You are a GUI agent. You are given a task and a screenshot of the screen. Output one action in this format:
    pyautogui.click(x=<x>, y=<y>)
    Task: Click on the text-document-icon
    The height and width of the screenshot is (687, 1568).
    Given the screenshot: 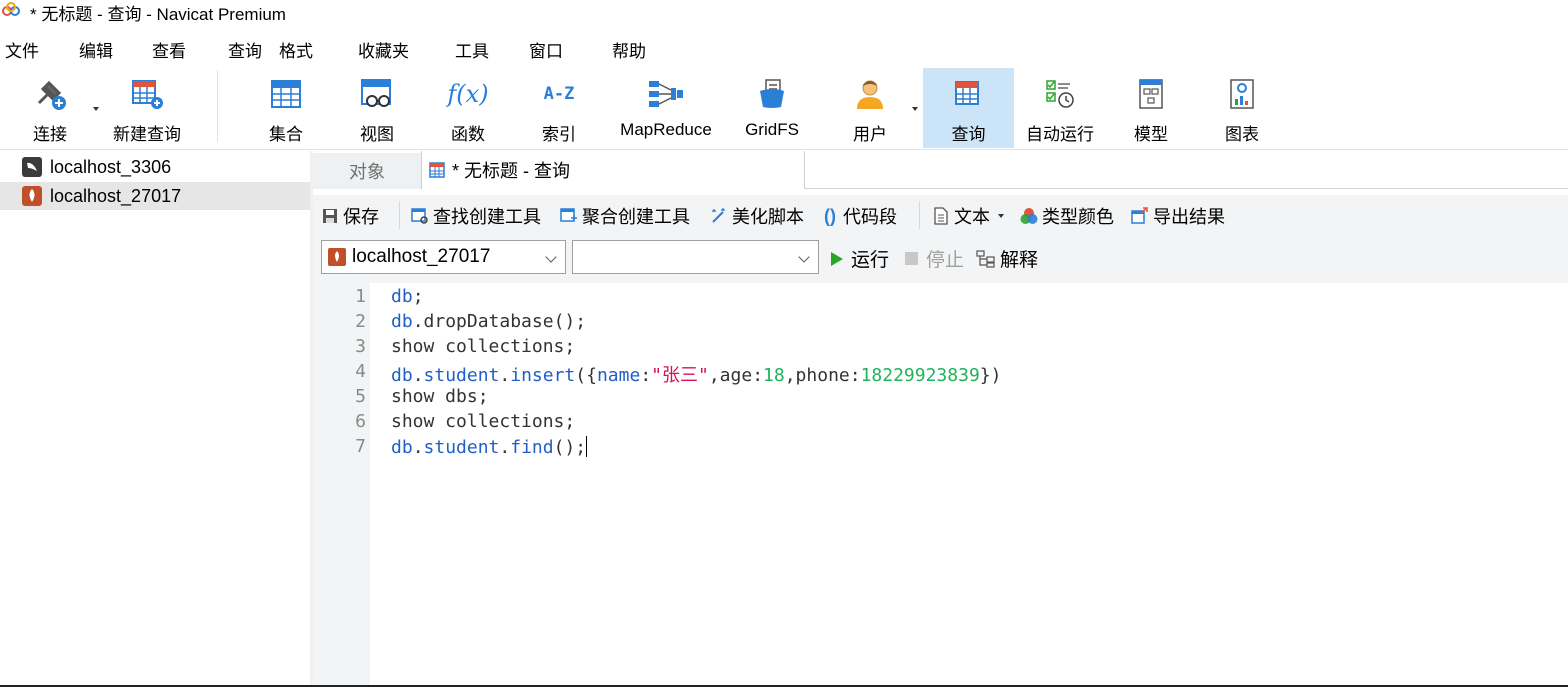 What is the action you would take?
    pyautogui.click(x=941, y=216)
    